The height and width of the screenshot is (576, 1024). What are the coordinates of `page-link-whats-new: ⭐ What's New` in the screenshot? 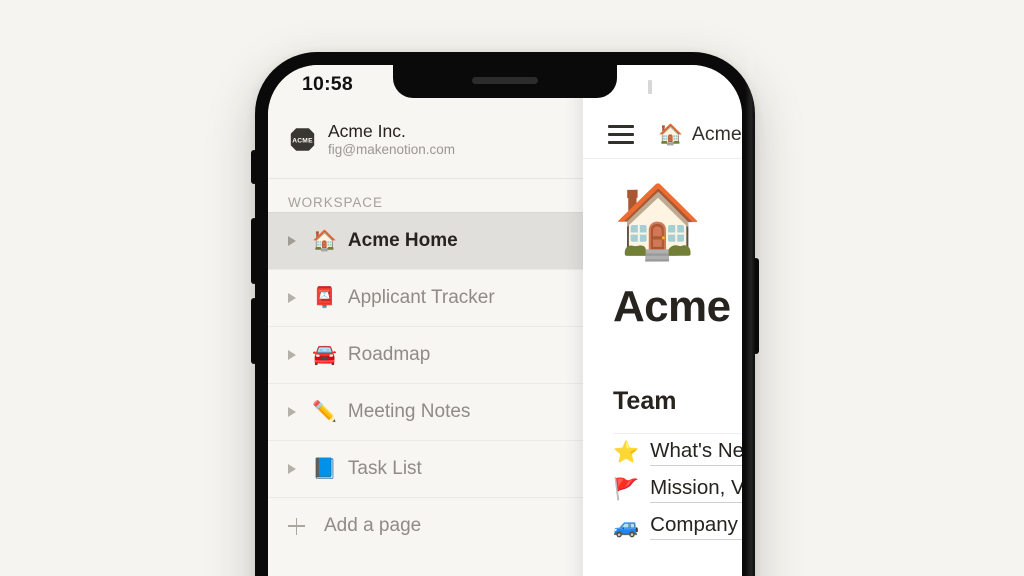 It's located at (677, 452).